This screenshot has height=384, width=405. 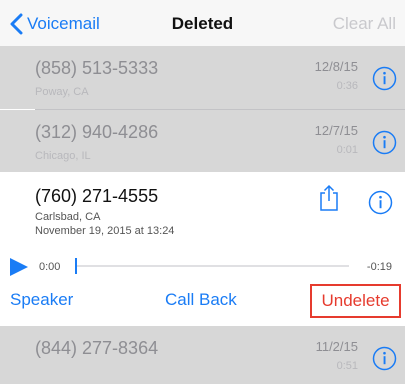 I want to click on undelete-button: Undelete, so click(x=355, y=301).